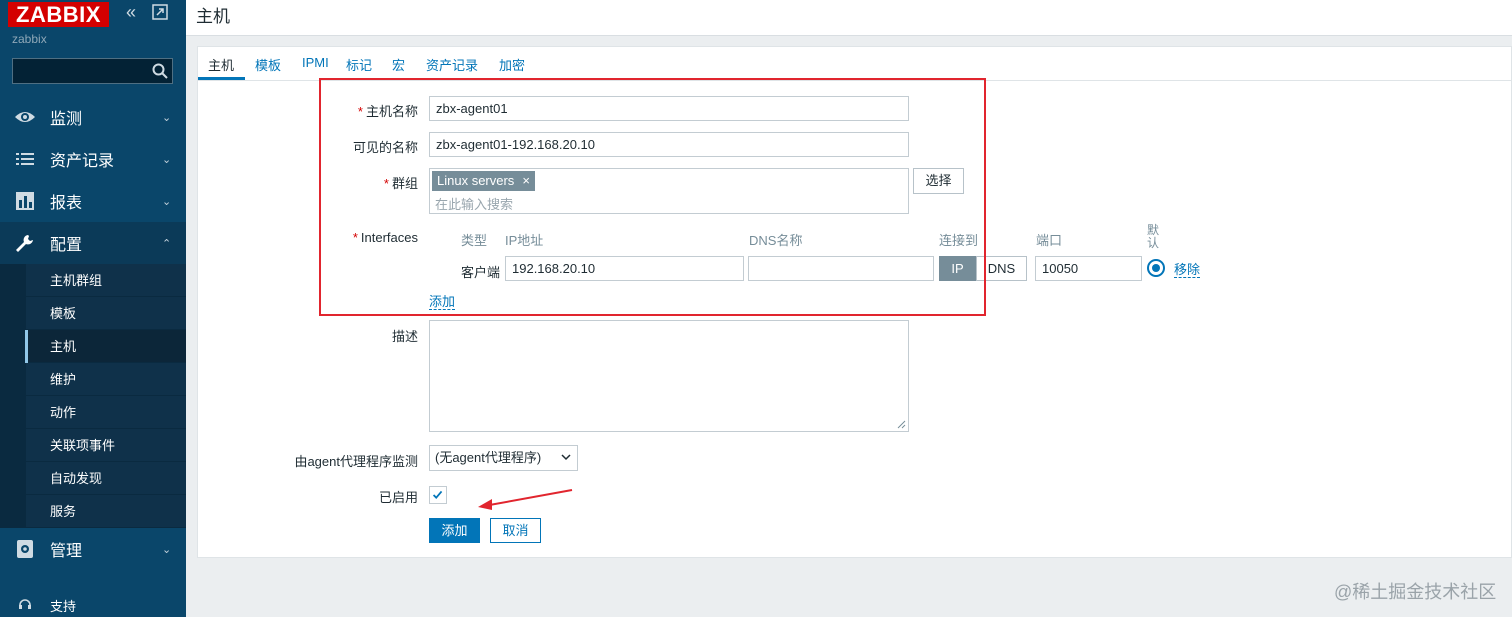 The width and height of the screenshot is (1512, 617). What do you see at coordinates (92, 71) in the screenshot?
I see `sidebar-search-input` at bounding box center [92, 71].